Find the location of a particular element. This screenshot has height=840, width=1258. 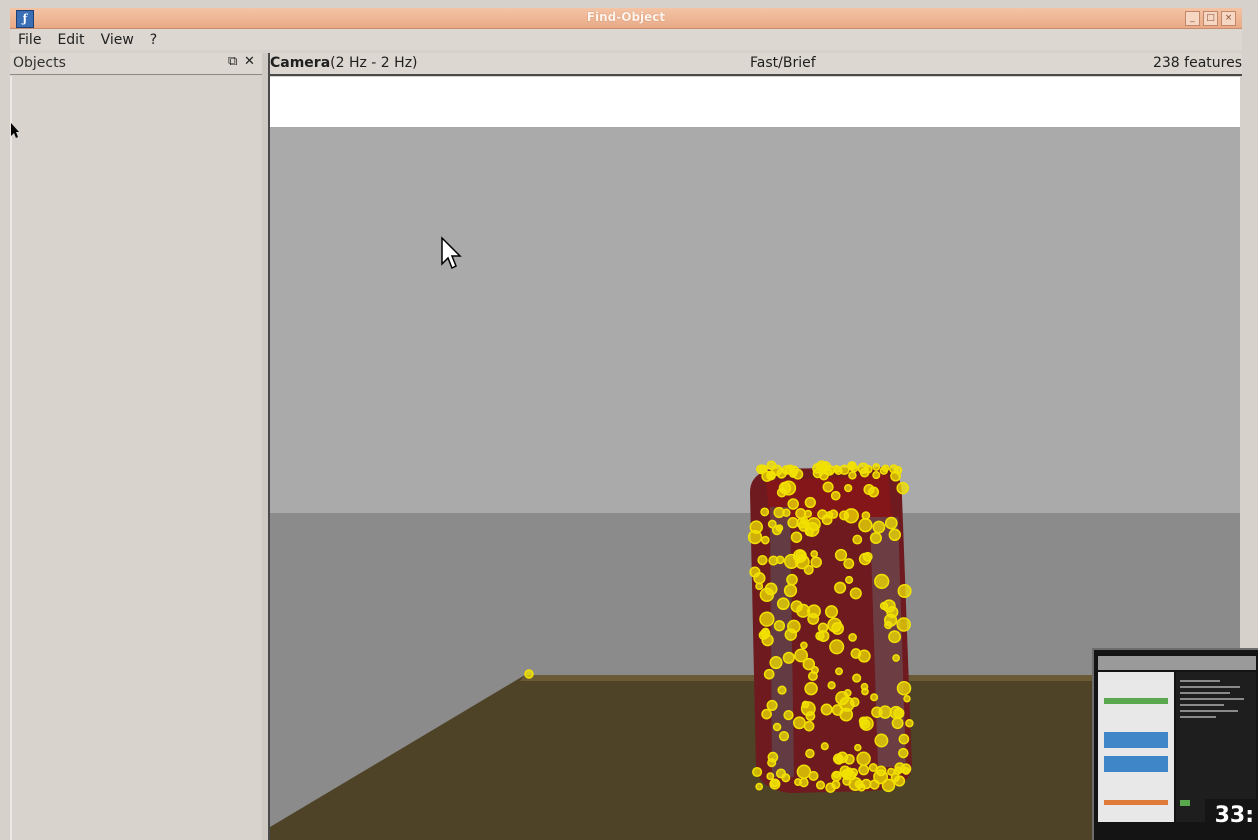

window-controls: _ □ × is located at coordinates (1210, 18).